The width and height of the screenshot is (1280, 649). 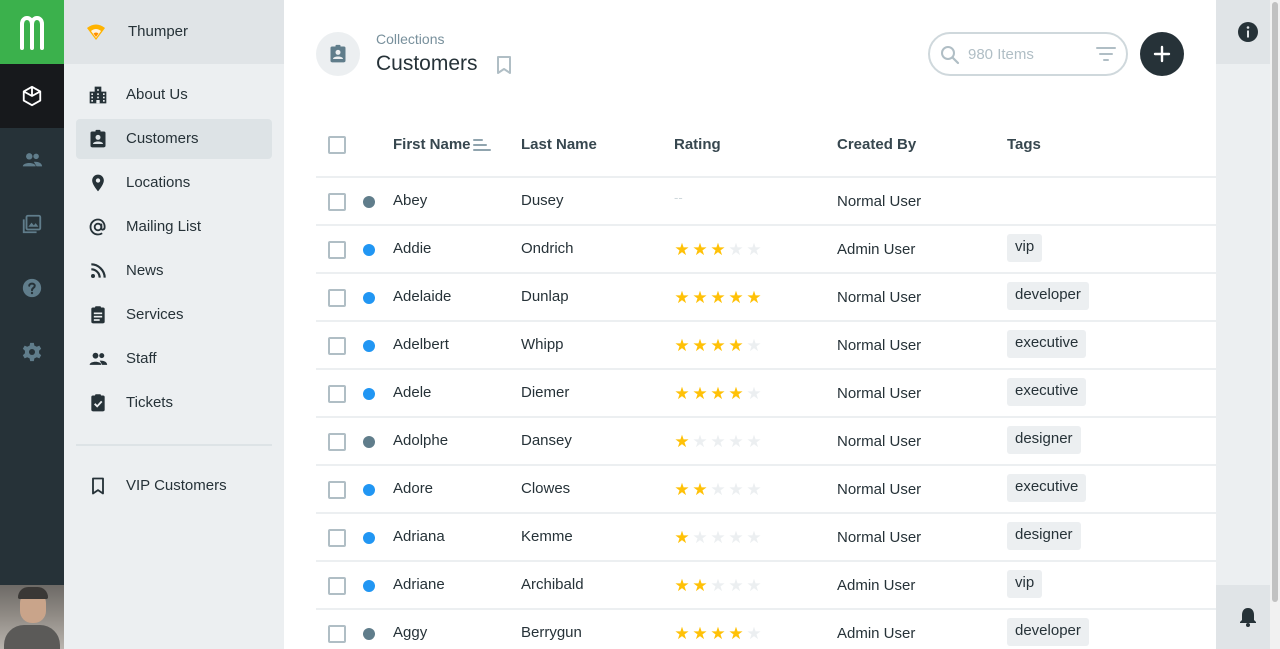 I want to click on app-logo, so click(x=32, y=32).